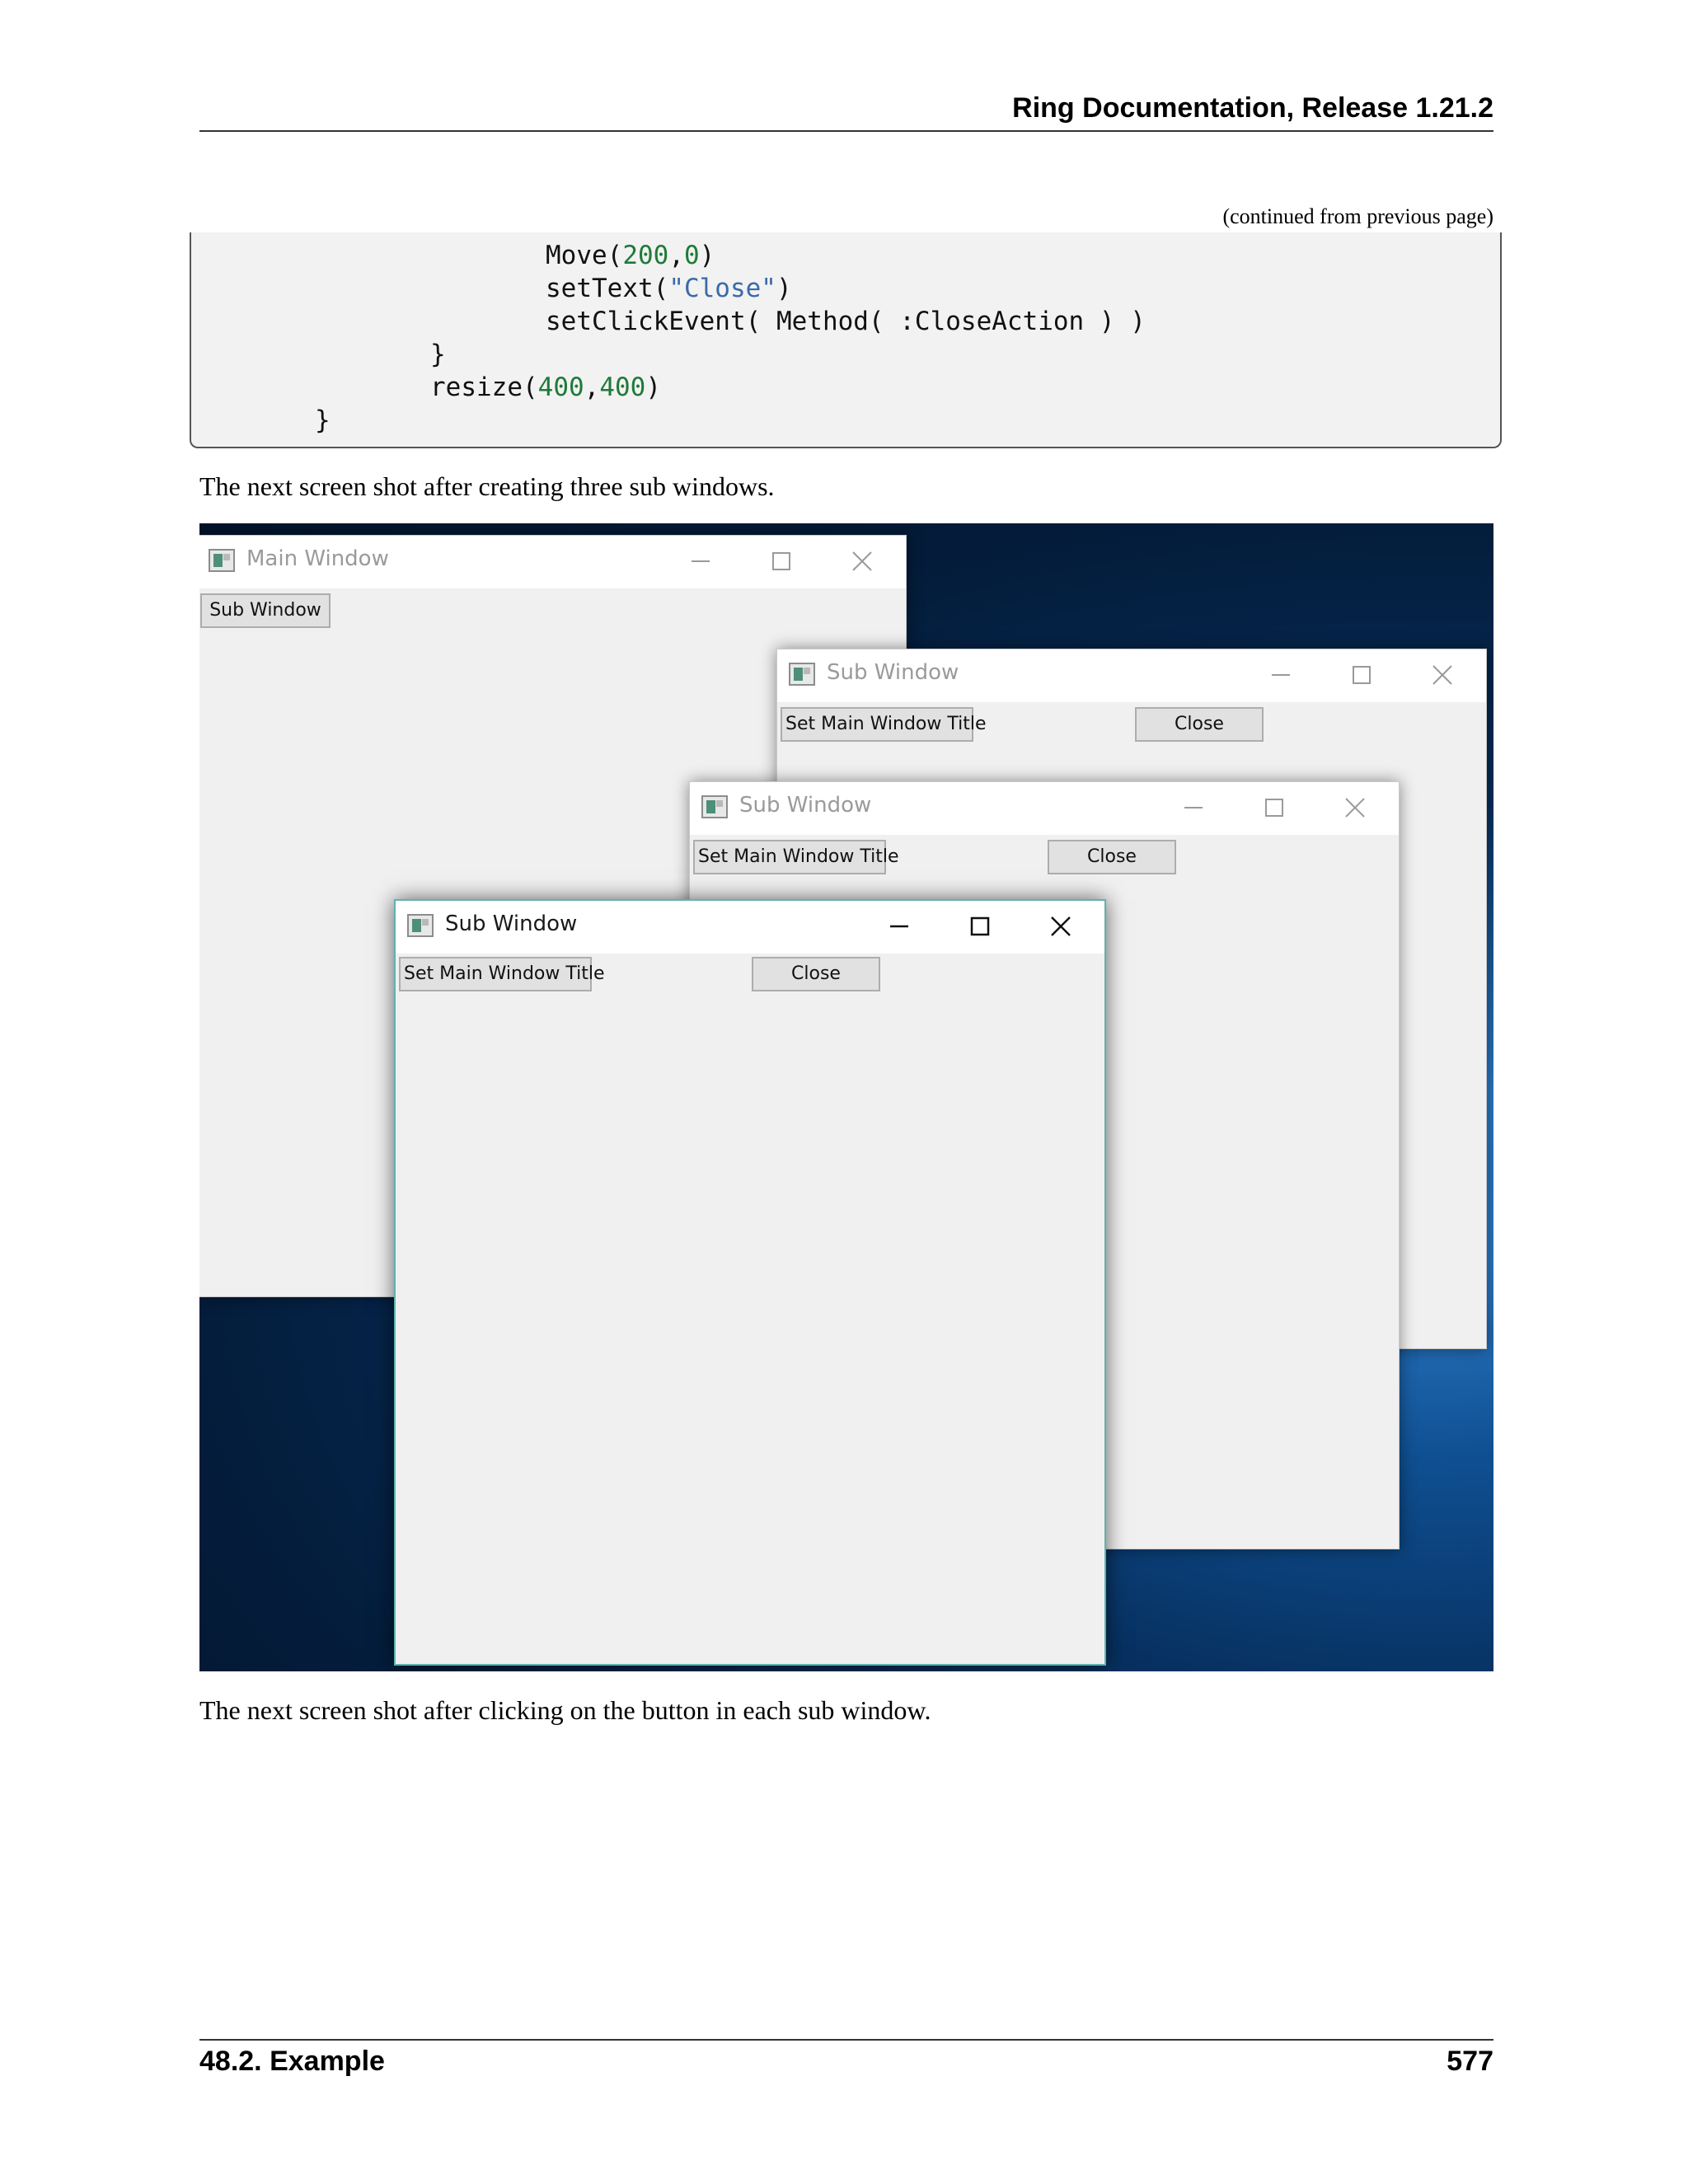  Describe the element at coordinates (669, 288) in the screenshot. I see `code-line-2: setText("Close")` at that location.